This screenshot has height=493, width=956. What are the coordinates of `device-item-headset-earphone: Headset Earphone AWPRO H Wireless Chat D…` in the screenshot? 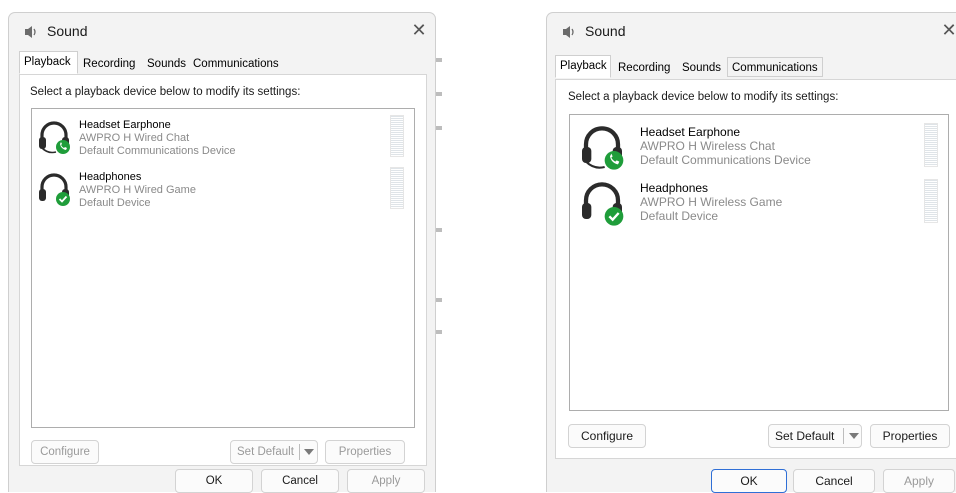 It's located at (759, 147).